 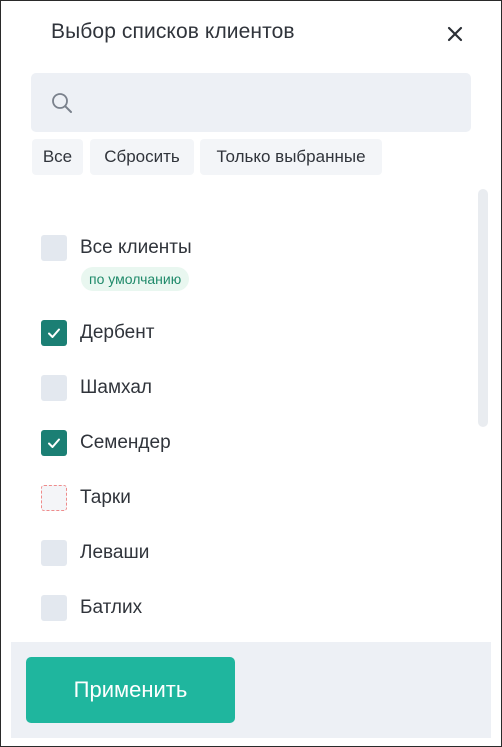 What do you see at coordinates (125, 442) in the screenshot?
I see `list-item-label: Семендер` at bounding box center [125, 442].